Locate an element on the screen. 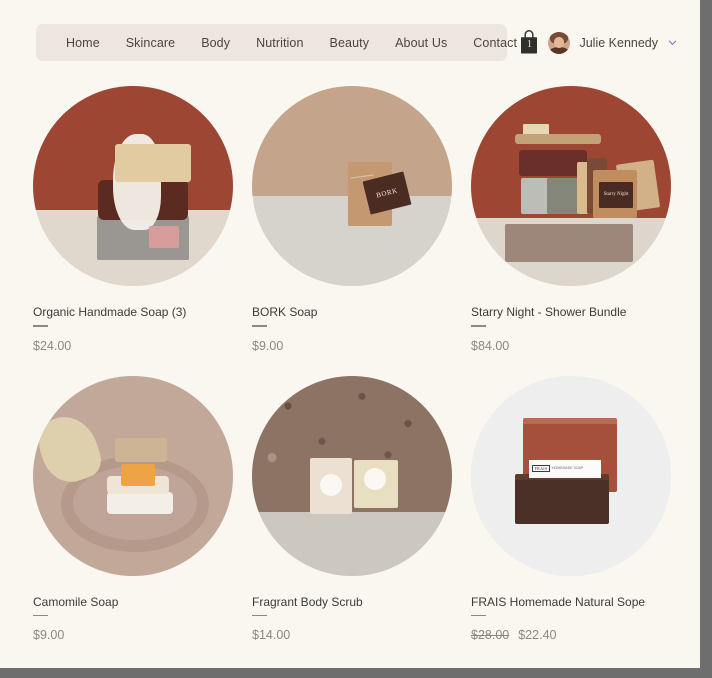  nav-item-home: Home is located at coordinates (83, 43).